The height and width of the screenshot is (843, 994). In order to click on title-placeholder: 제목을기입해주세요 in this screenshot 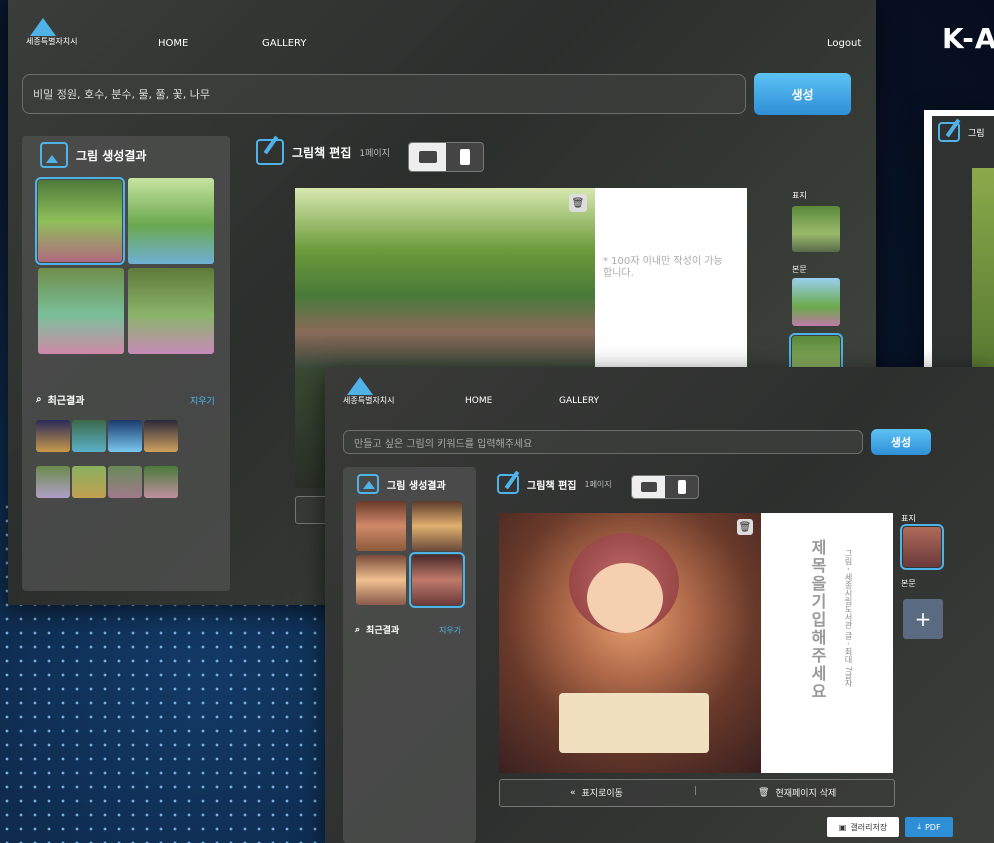, I will do `click(817, 620)`.